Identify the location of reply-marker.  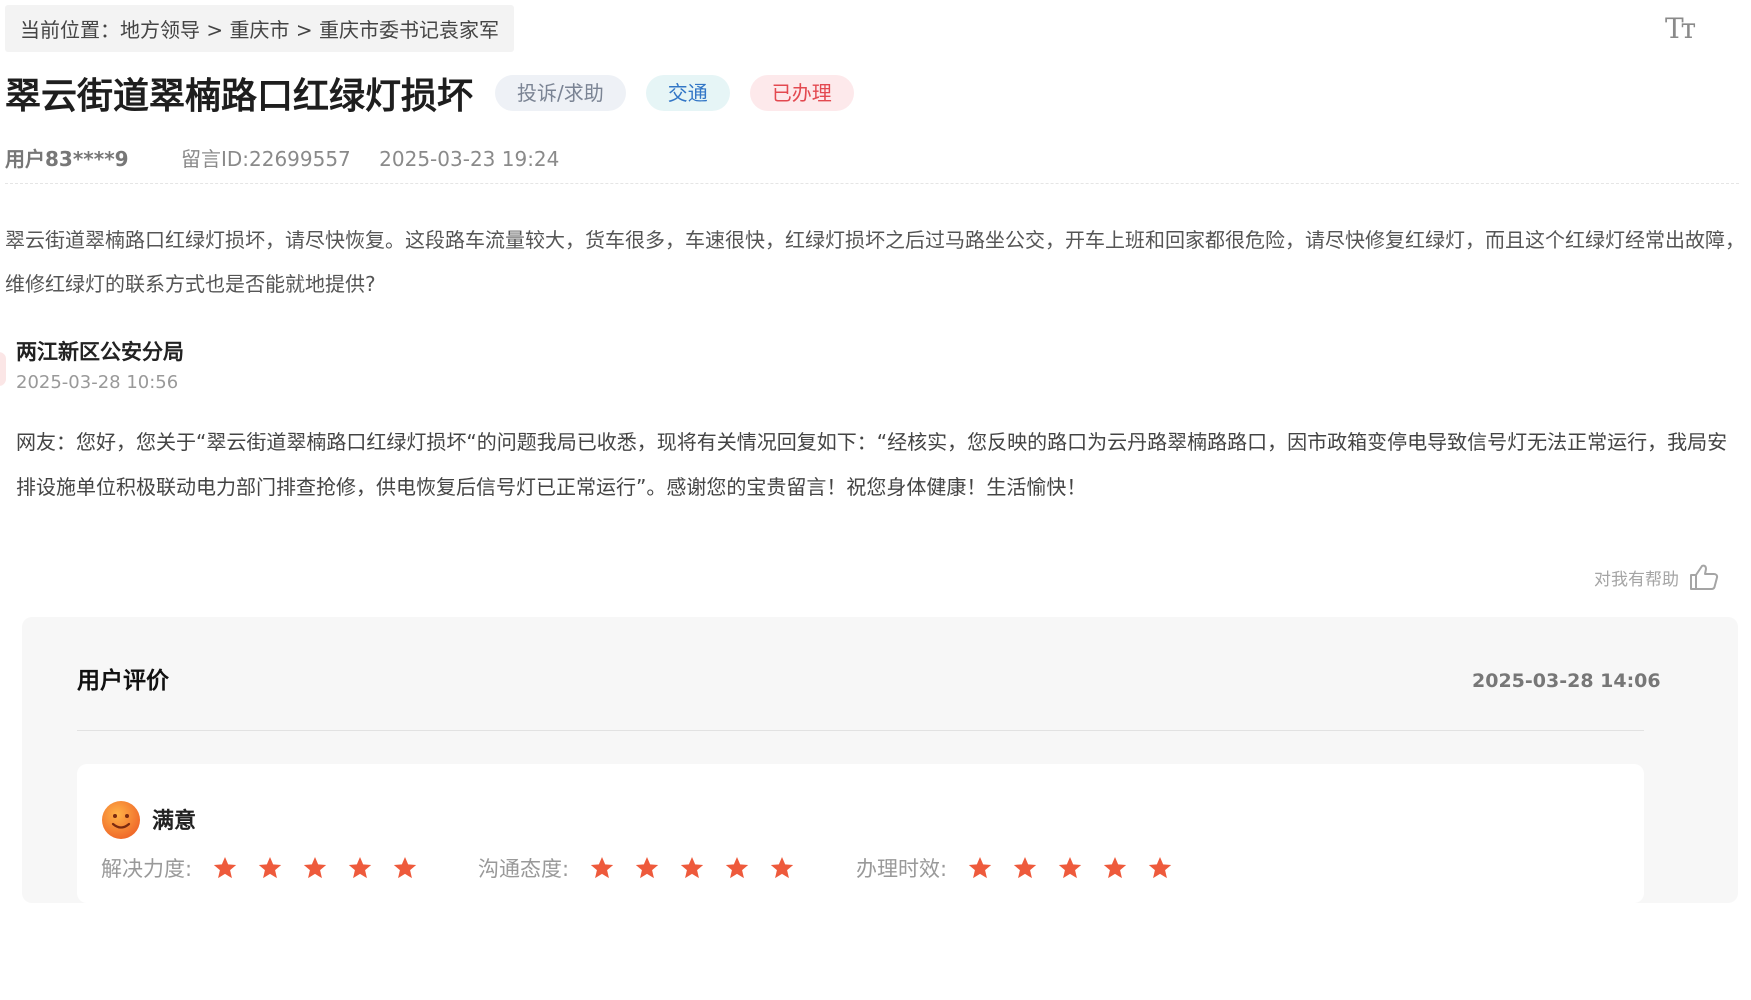
(3, 369).